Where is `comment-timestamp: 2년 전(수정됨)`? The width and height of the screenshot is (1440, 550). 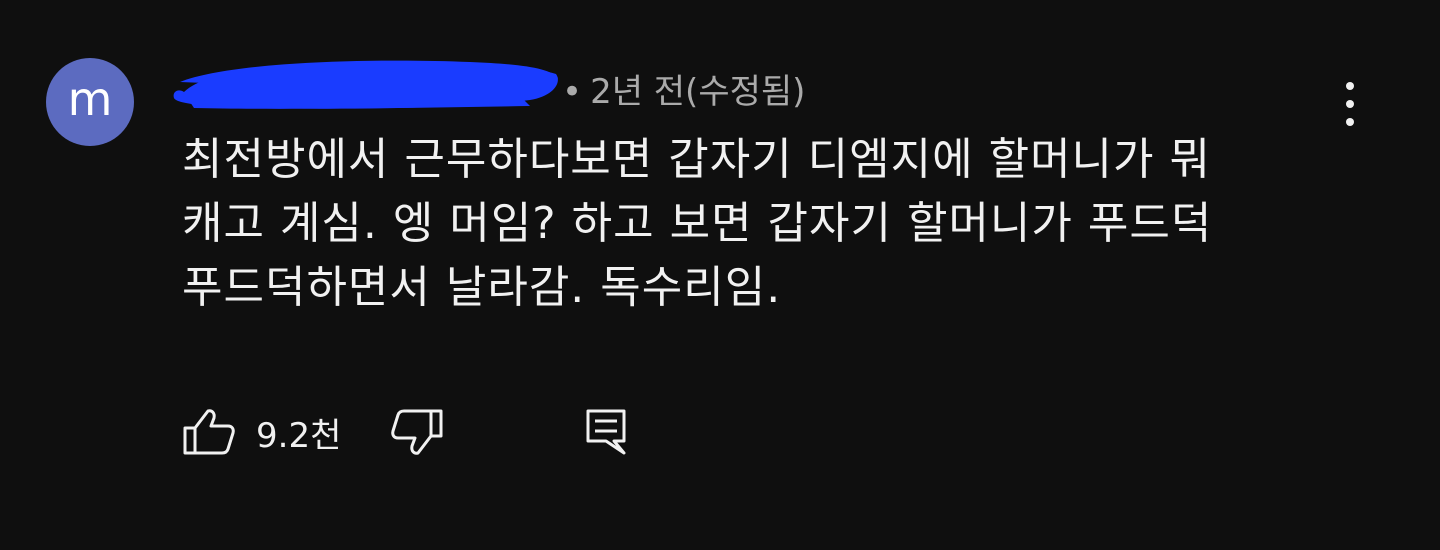
comment-timestamp: 2년 전(수정됨) is located at coordinates (698, 92).